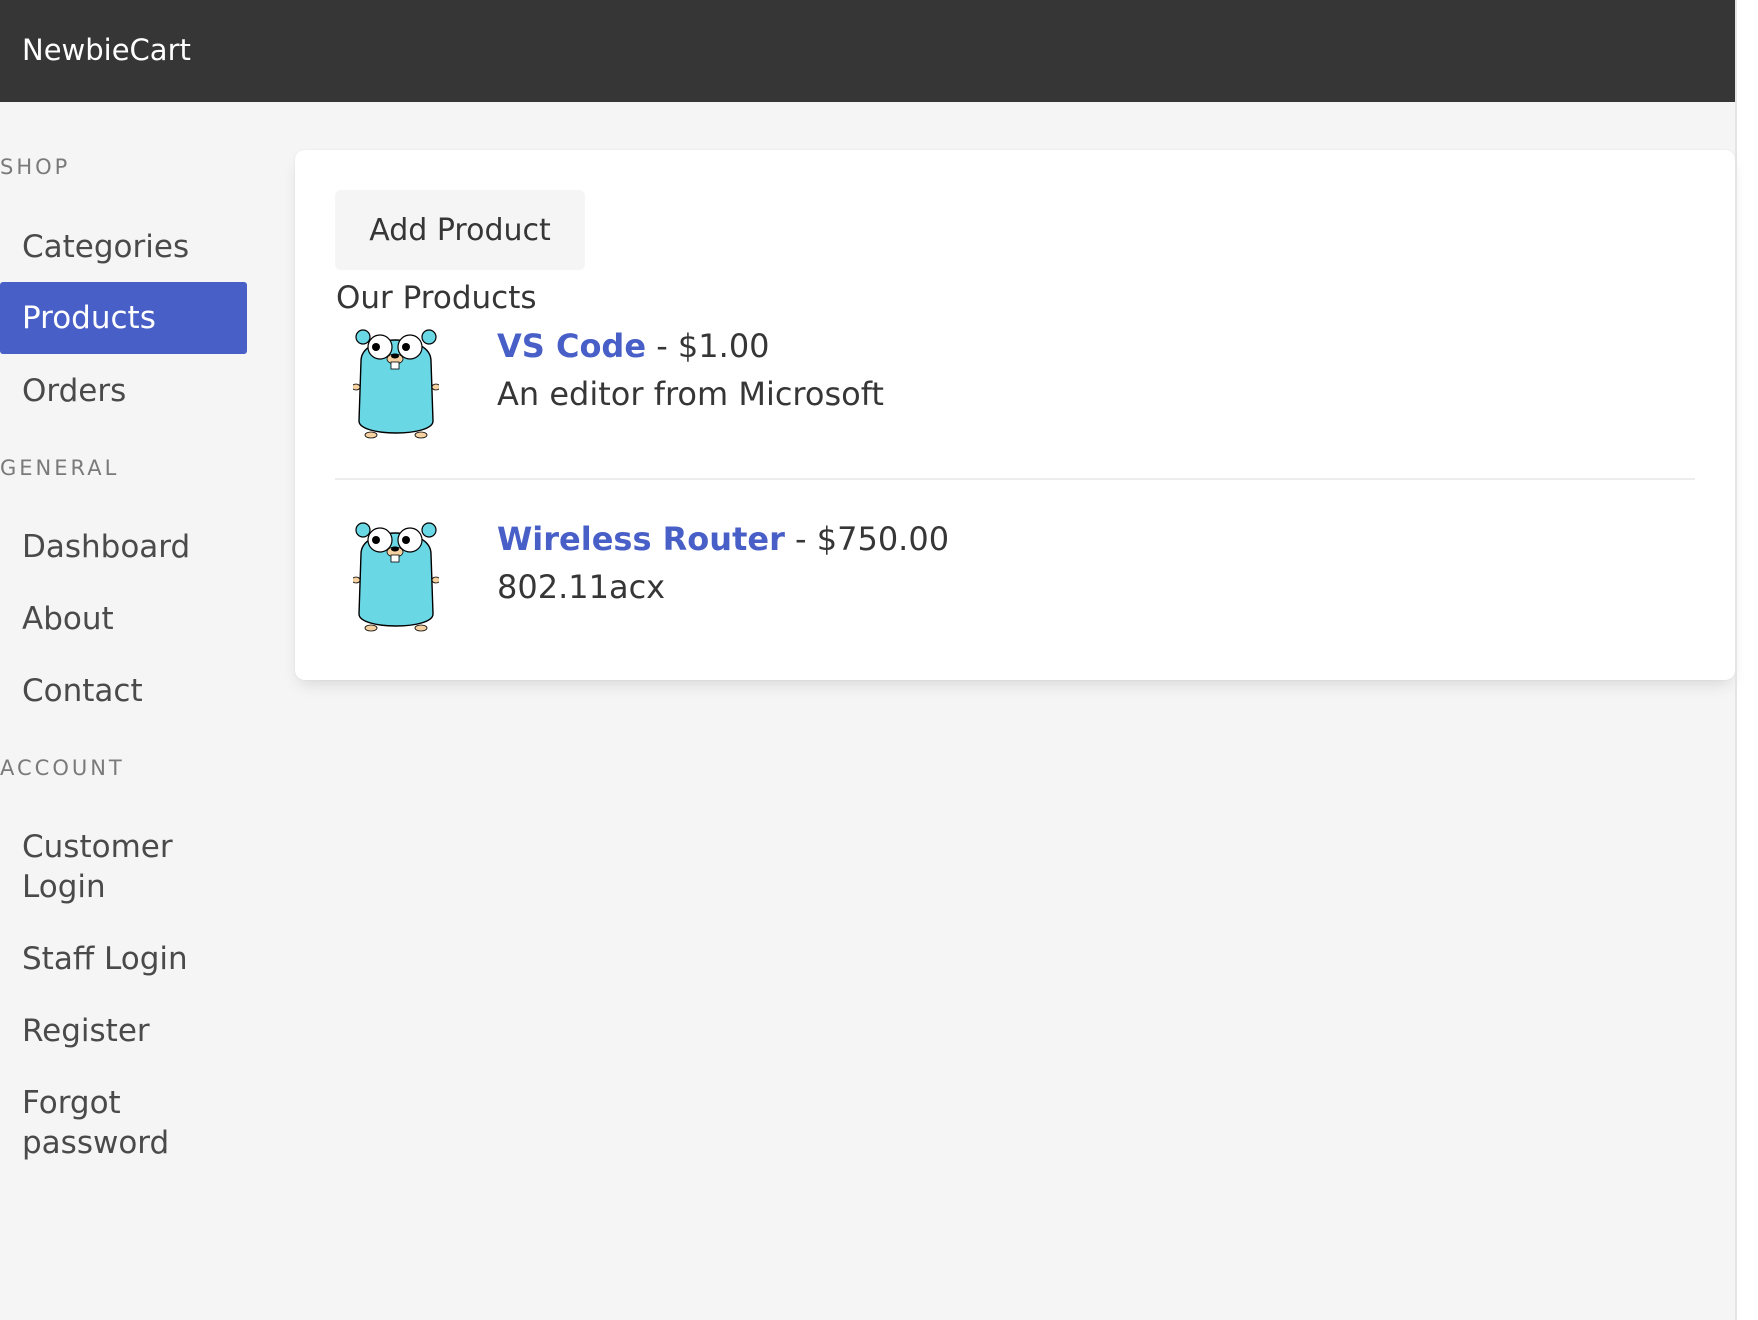 The height and width of the screenshot is (1320, 1758). What do you see at coordinates (883, 539) in the screenshot?
I see `product-price: $750.00` at bounding box center [883, 539].